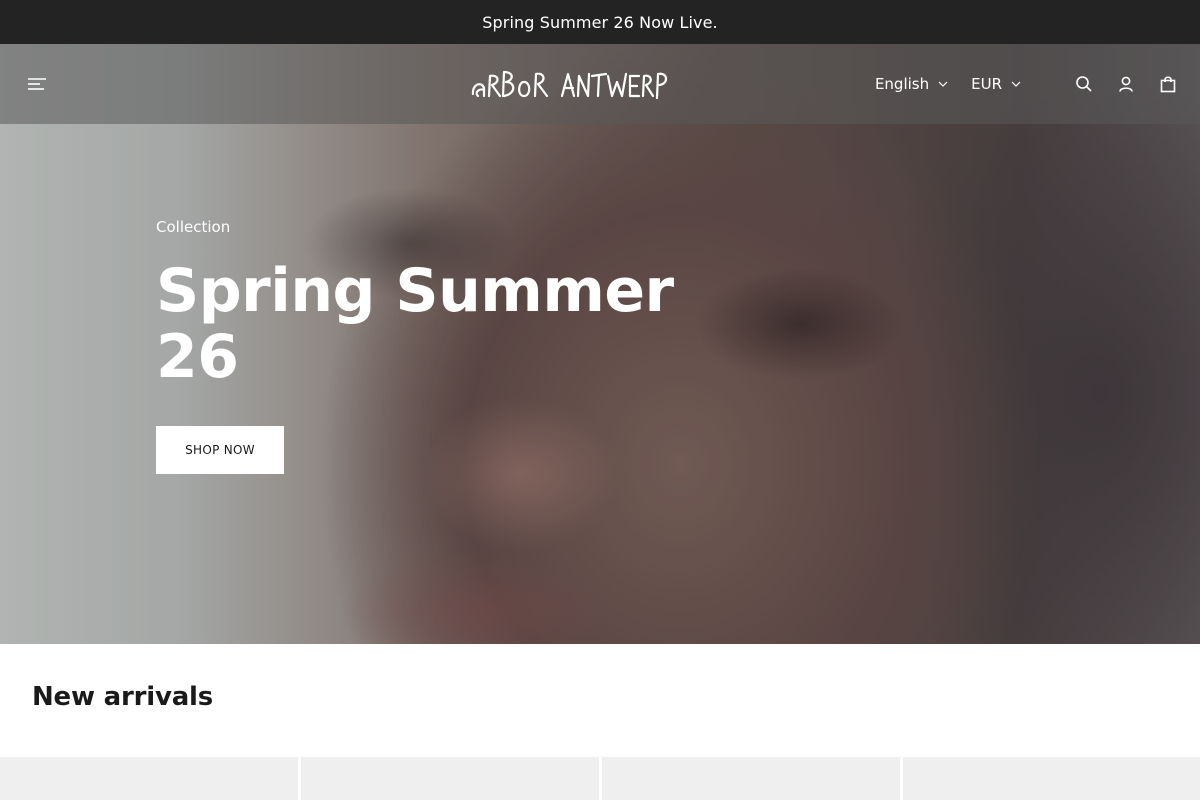 This screenshot has height=800, width=1200. I want to click on hero-content: Collection Spring Summer 26 SHOP NOW, so click(436, 346).